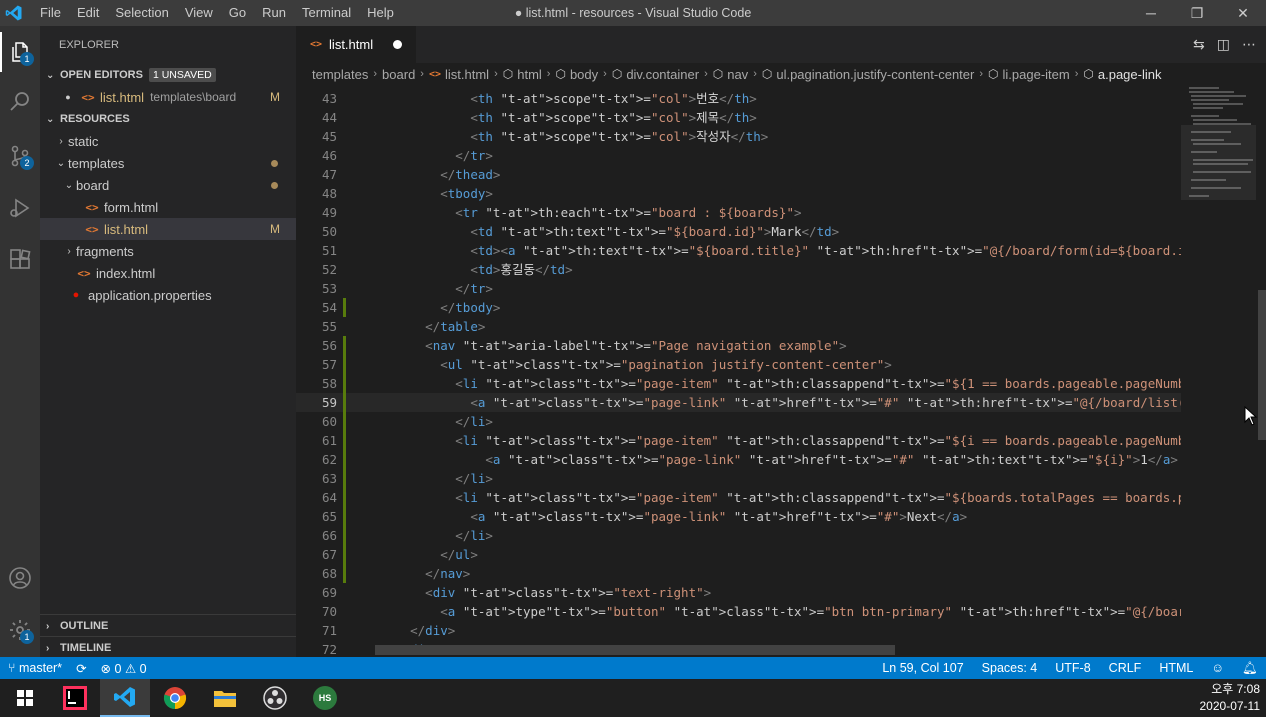 This screenshot has height=717, width=1266. What do you see at coordinates (25, 698) in the screenshot?
I see `start-button` at bounding box center [25, 698].